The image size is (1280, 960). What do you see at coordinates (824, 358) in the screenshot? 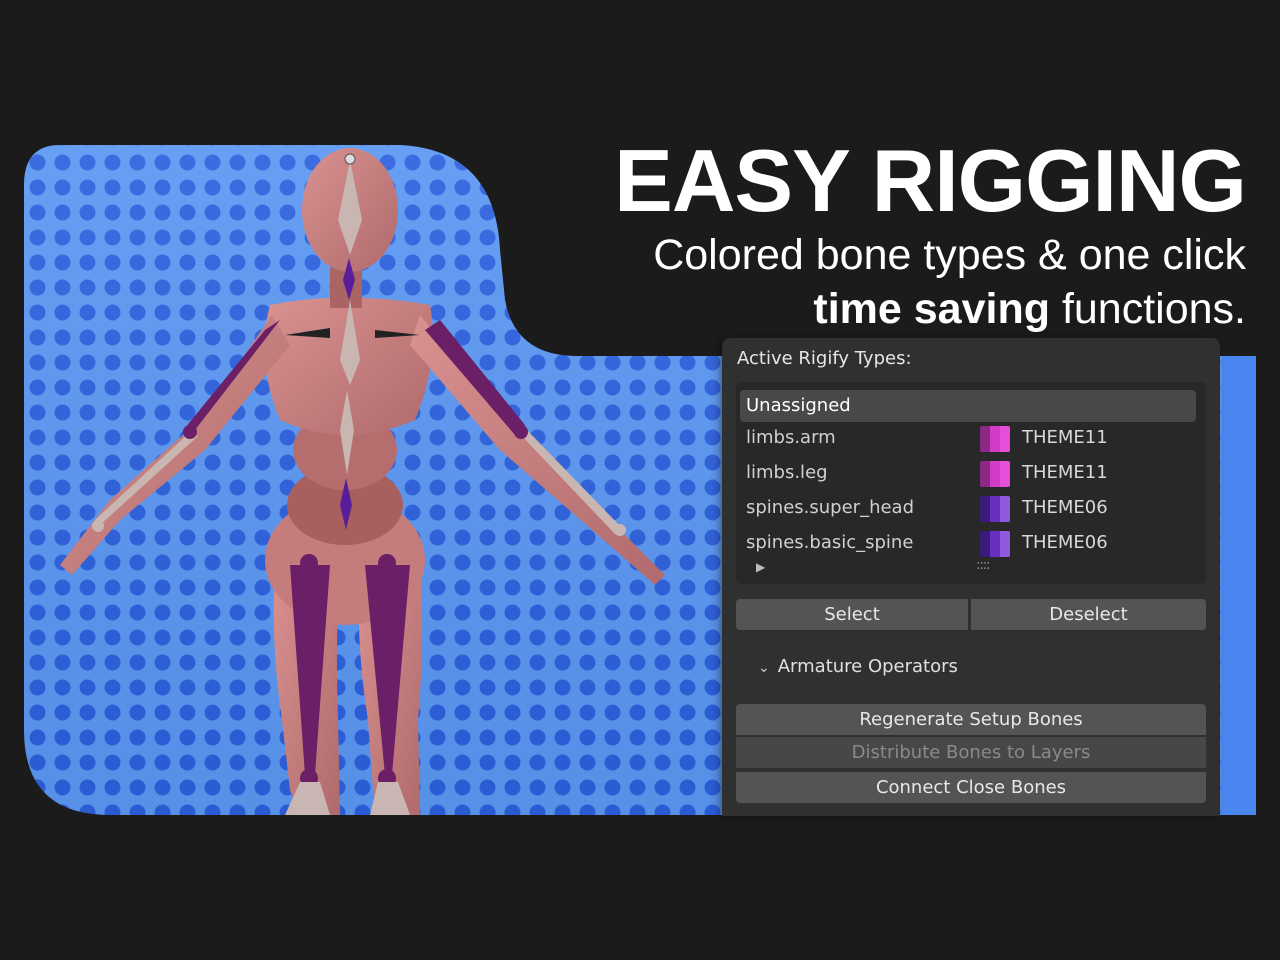
I see `panel-title: Active Rigify Types:` at bounding box center [824, 358].